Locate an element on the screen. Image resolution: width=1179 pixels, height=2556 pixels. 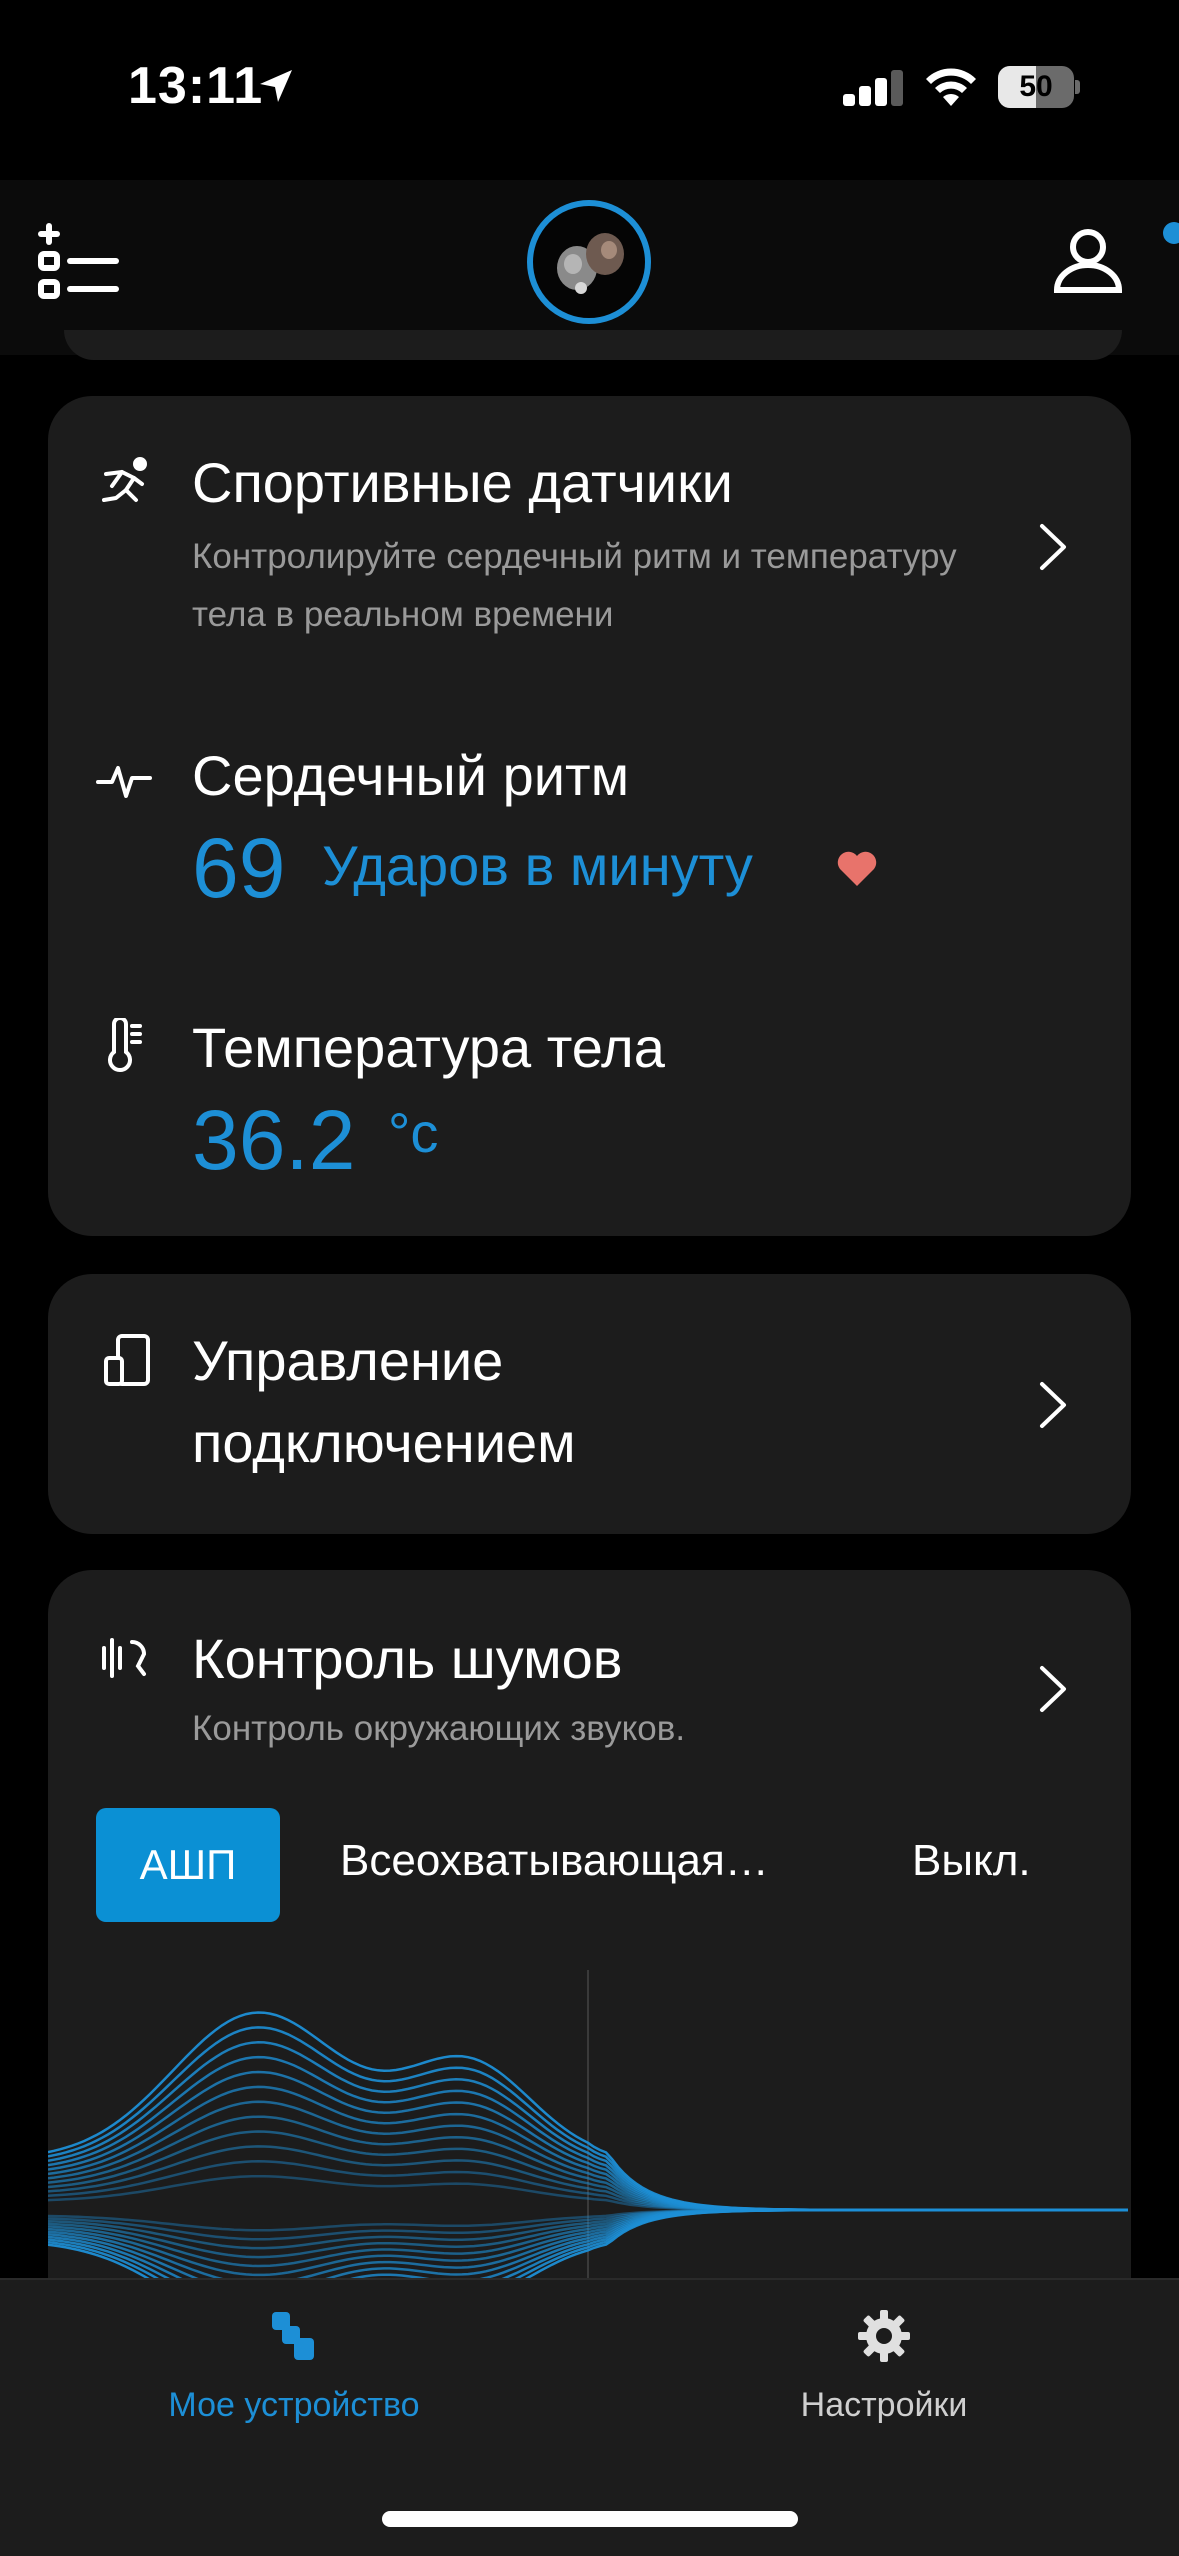
status-bar: 13:11 50 is located at coordinates (589, 90).